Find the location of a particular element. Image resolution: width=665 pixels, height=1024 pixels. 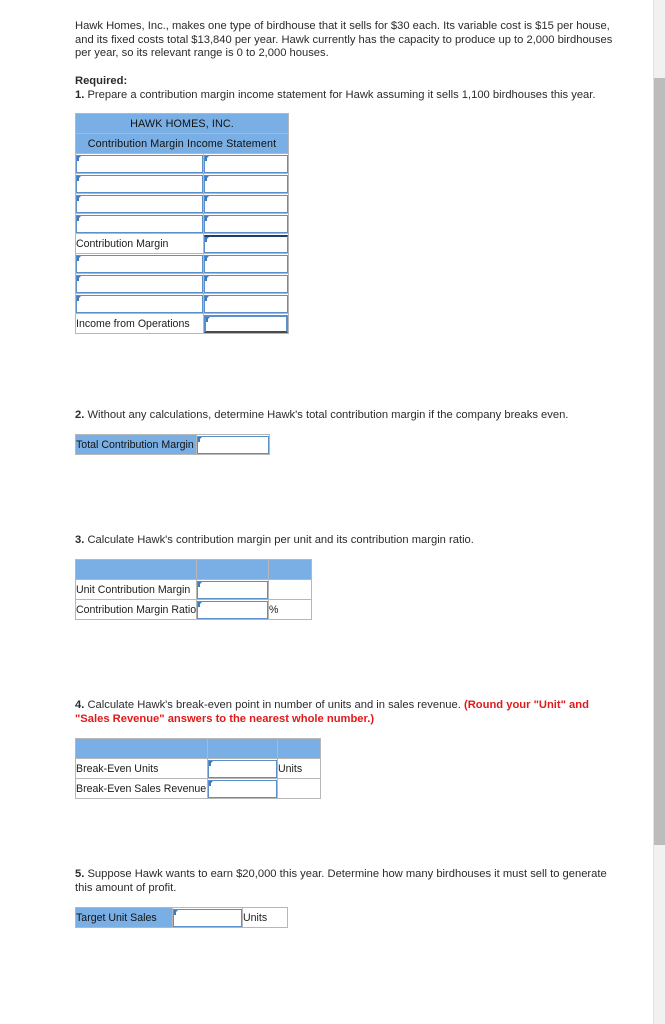

break-even-sales-revenue-suffix is located at coordinates (299, 788).